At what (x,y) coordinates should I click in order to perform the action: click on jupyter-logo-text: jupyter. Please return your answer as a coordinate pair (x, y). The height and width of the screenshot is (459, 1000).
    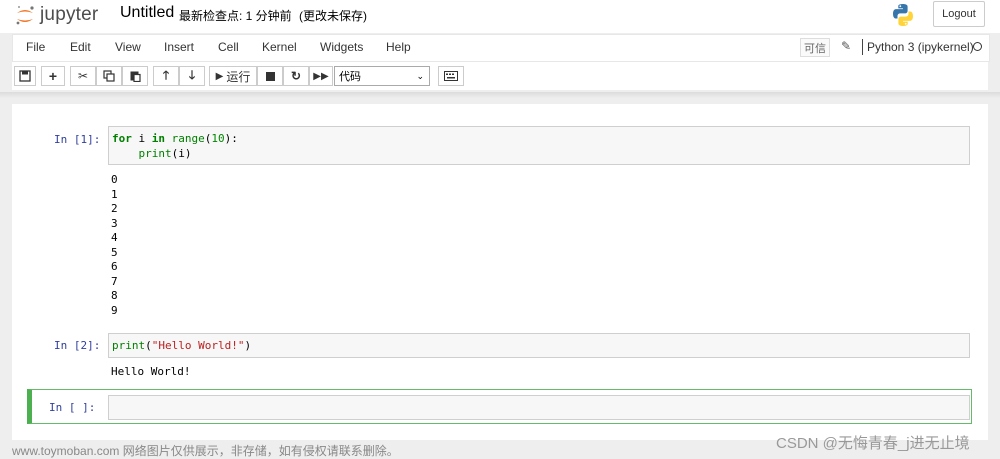
    Looking at the image, I should click on (69, 14).